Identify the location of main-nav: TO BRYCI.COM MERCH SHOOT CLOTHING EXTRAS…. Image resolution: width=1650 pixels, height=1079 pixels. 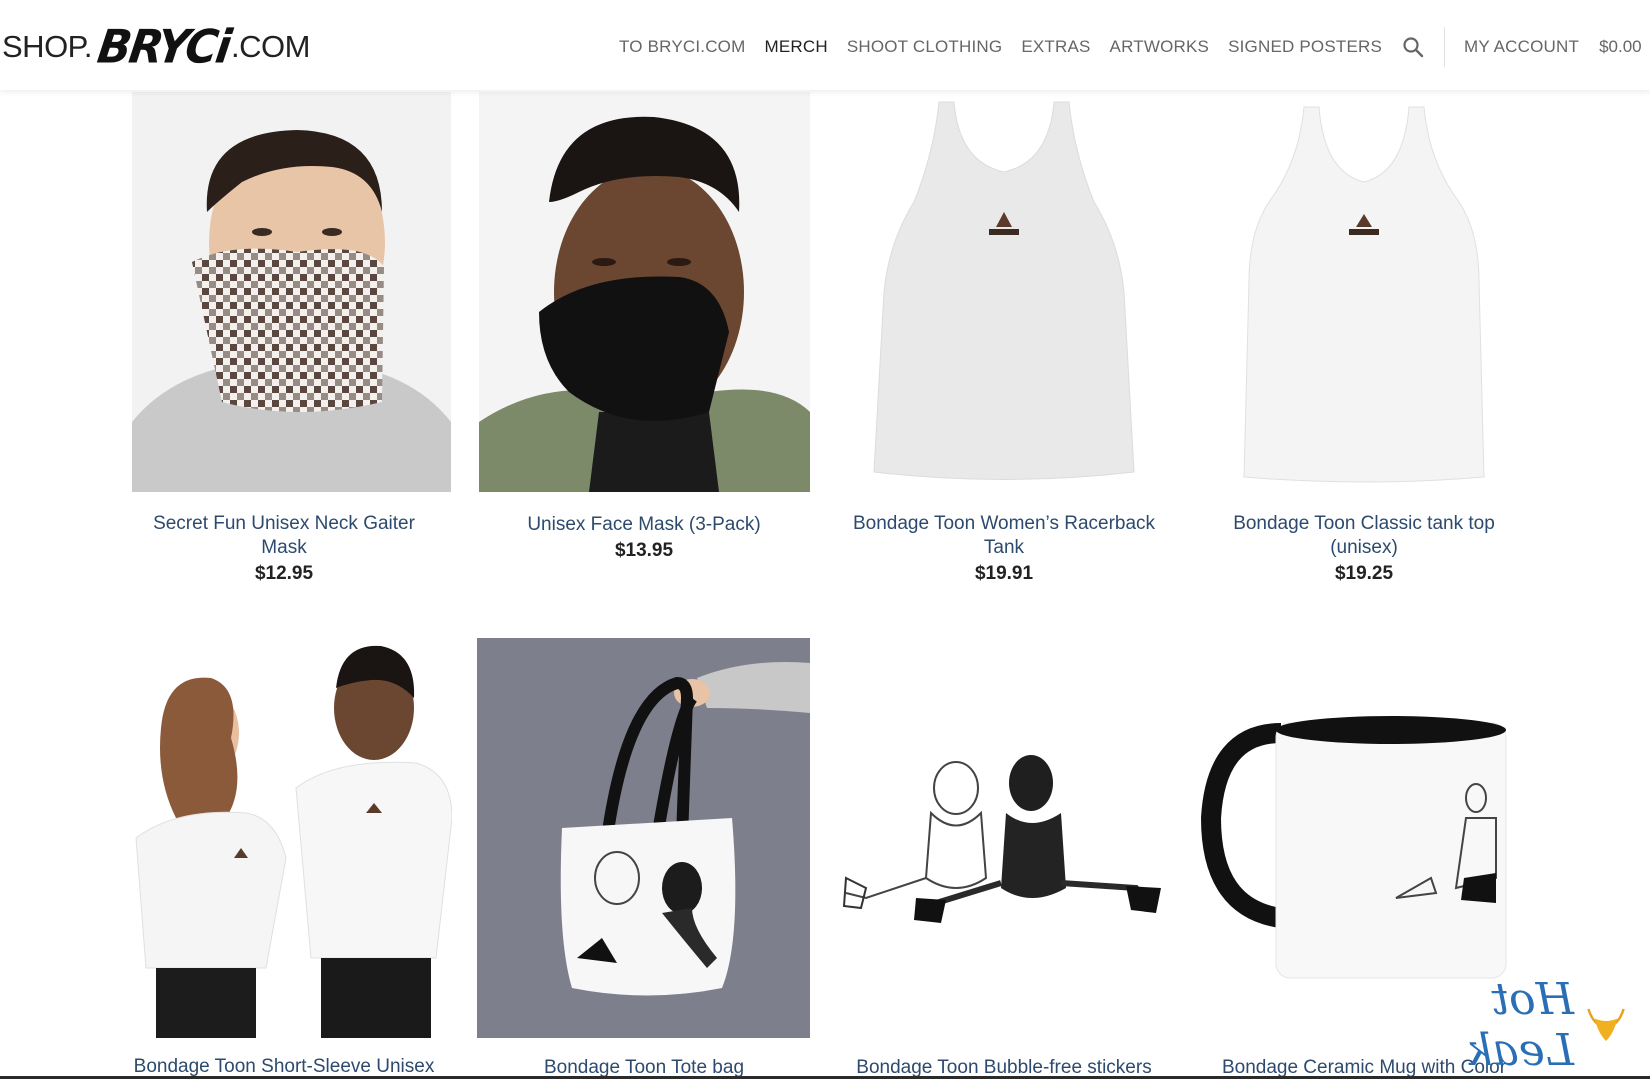
(1130, 47).